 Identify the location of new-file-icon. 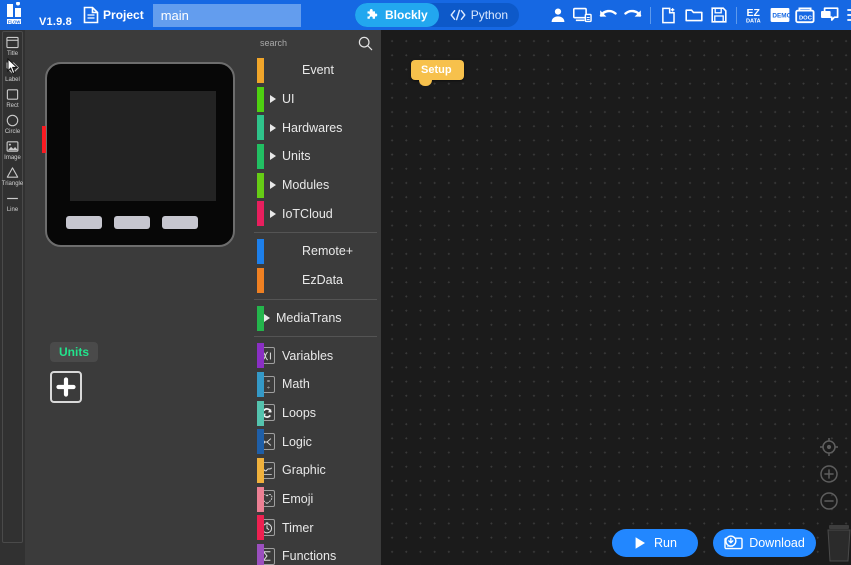
(668, 15).